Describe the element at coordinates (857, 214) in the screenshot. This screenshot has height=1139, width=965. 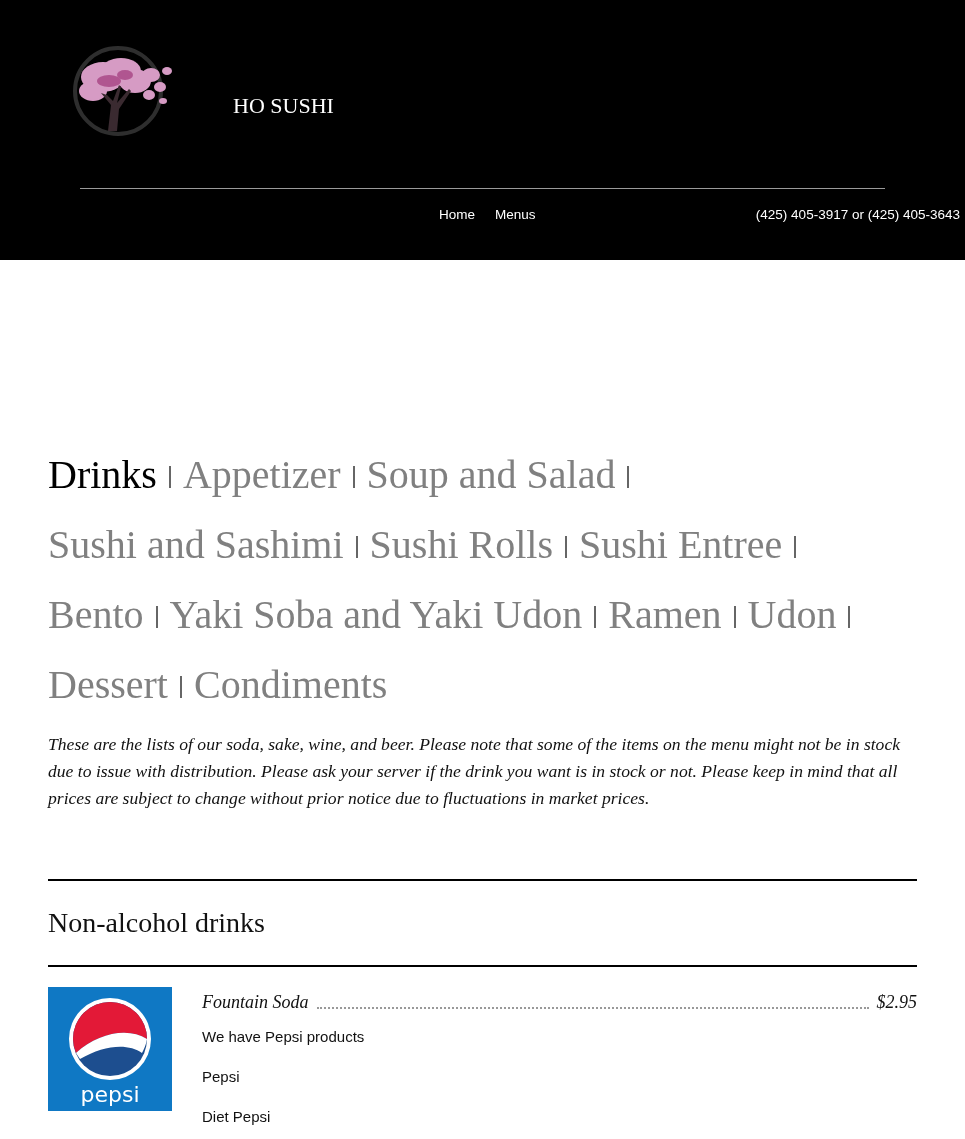
I see `phone-numbers: (425) 405-3917 or (425) 405-3643` at that location.